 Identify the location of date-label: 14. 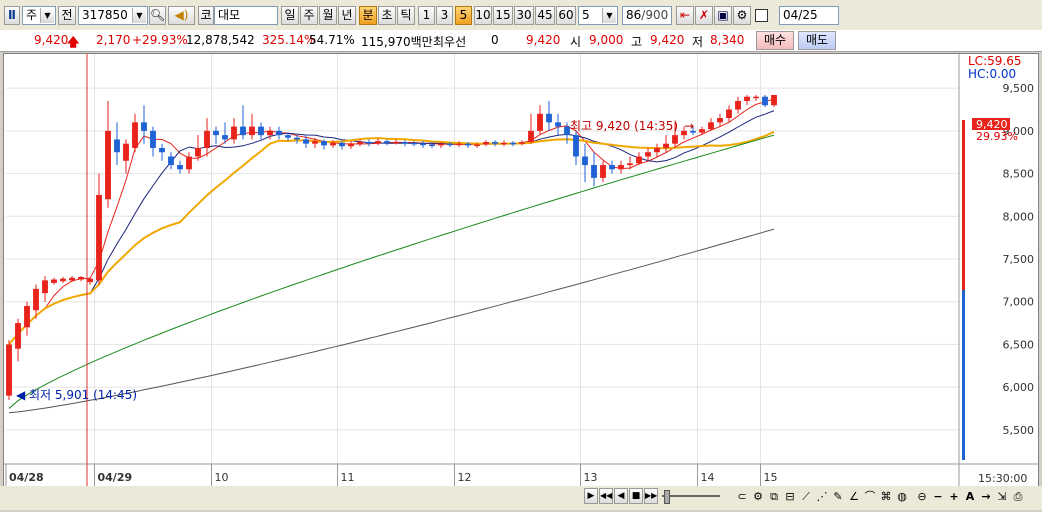
(708, 477).